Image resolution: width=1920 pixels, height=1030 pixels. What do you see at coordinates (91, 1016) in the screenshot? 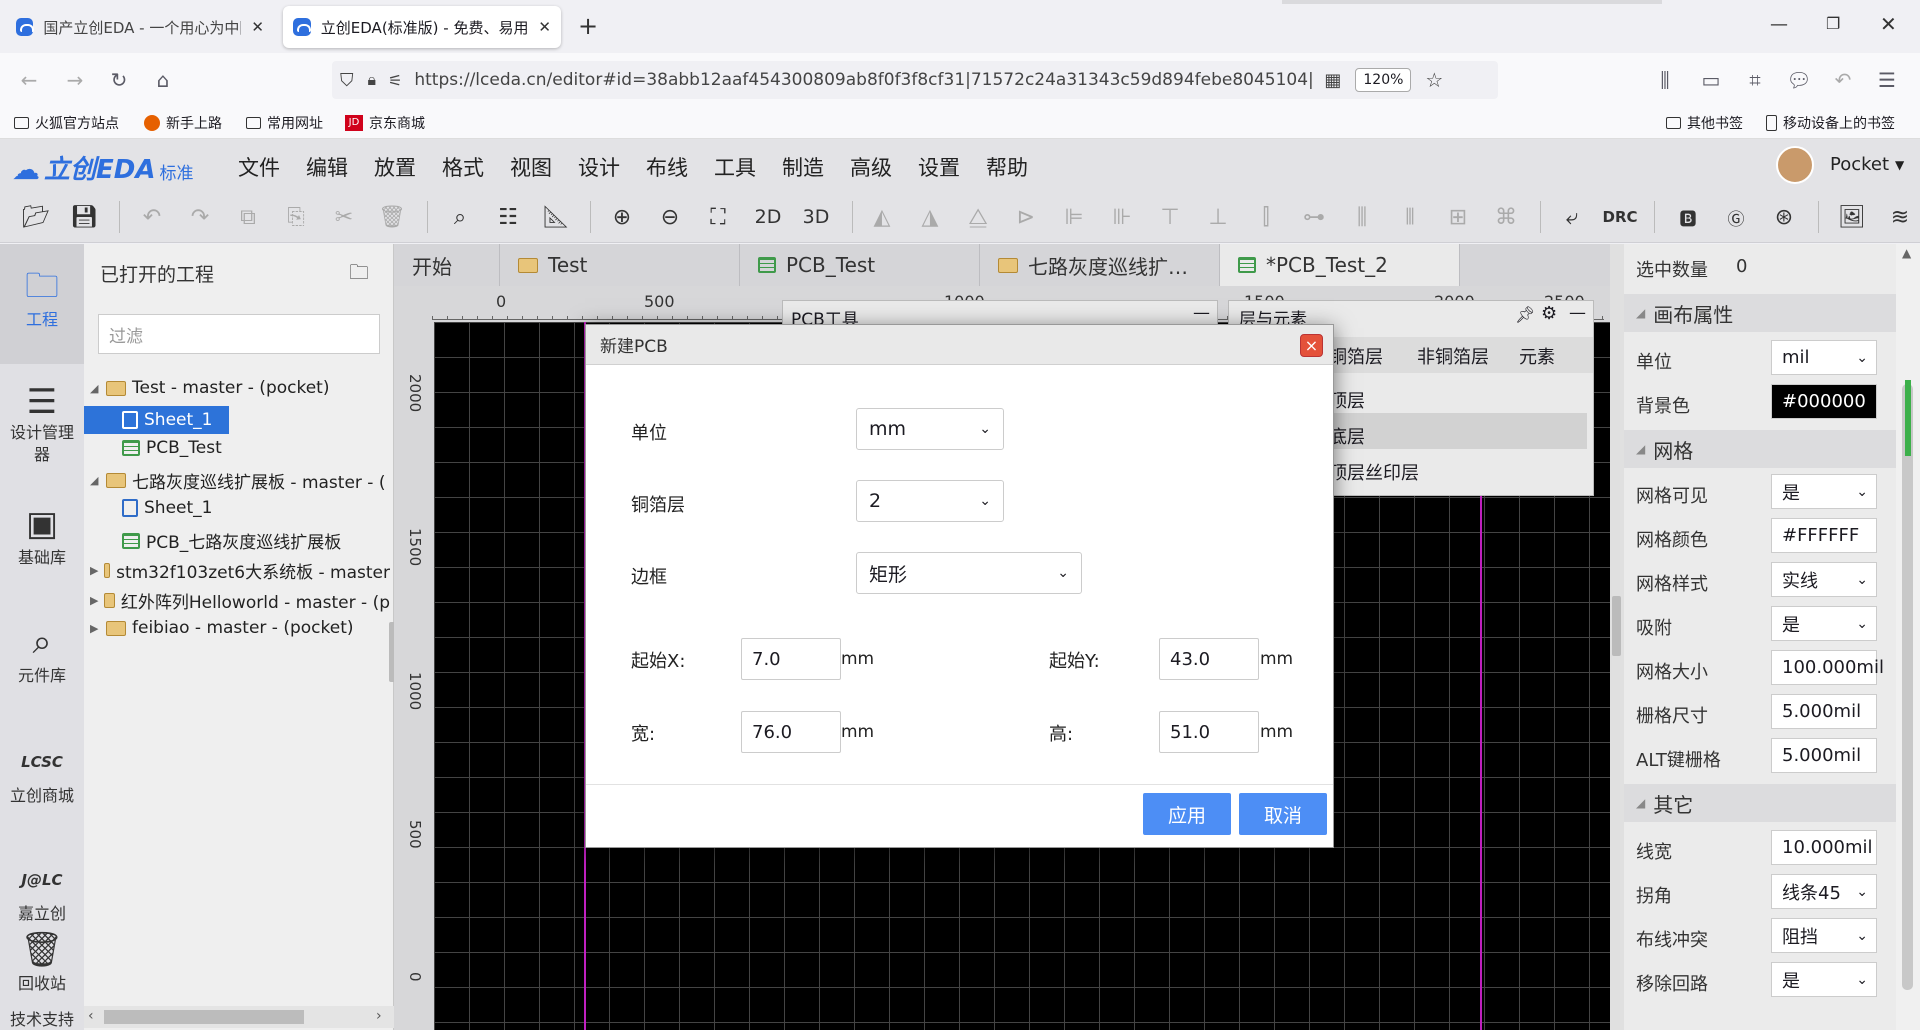
I see `scroll-left-icon: ‹` at bounding box center [91, 1016].